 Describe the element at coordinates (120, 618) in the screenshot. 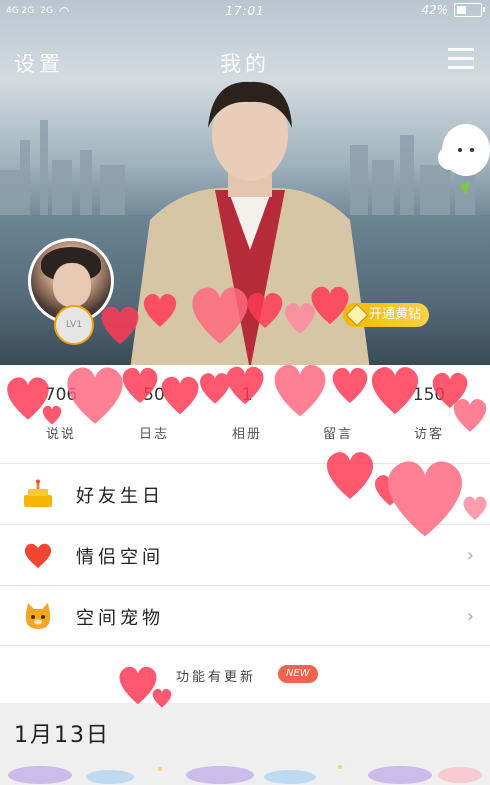

I see `list-item-label: 空间宠物` at that location.